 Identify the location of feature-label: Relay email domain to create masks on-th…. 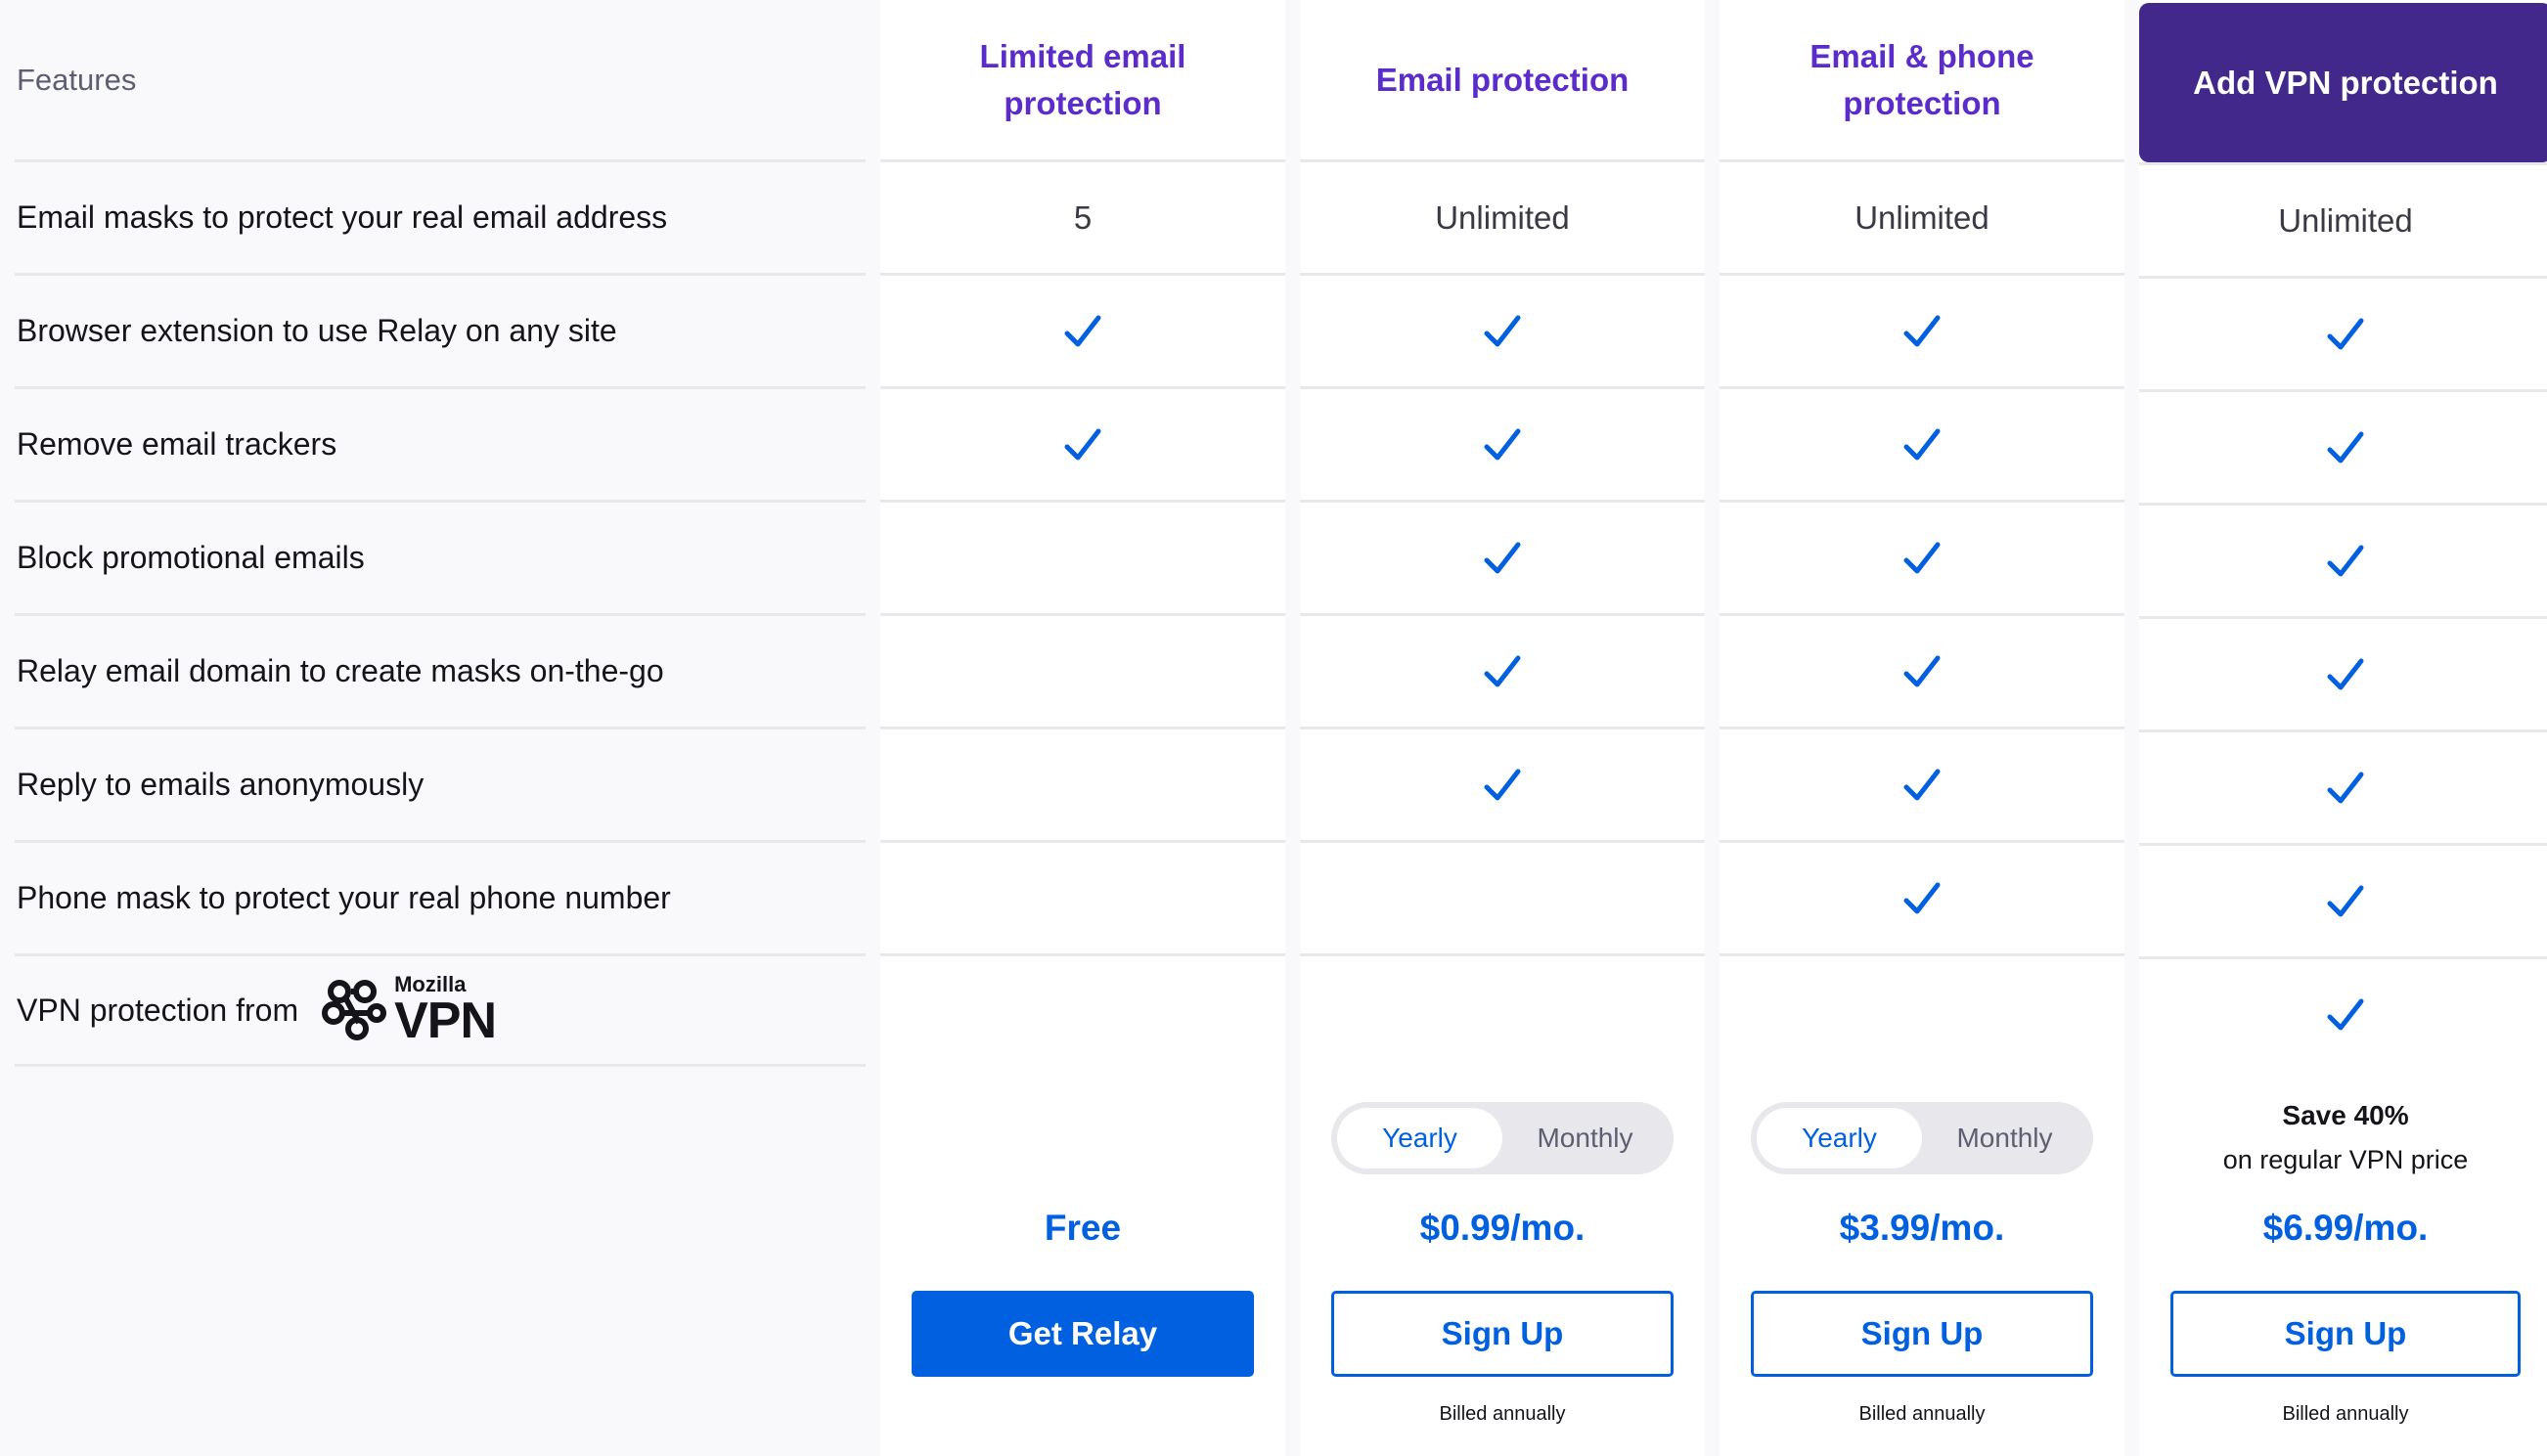
(340, 670).